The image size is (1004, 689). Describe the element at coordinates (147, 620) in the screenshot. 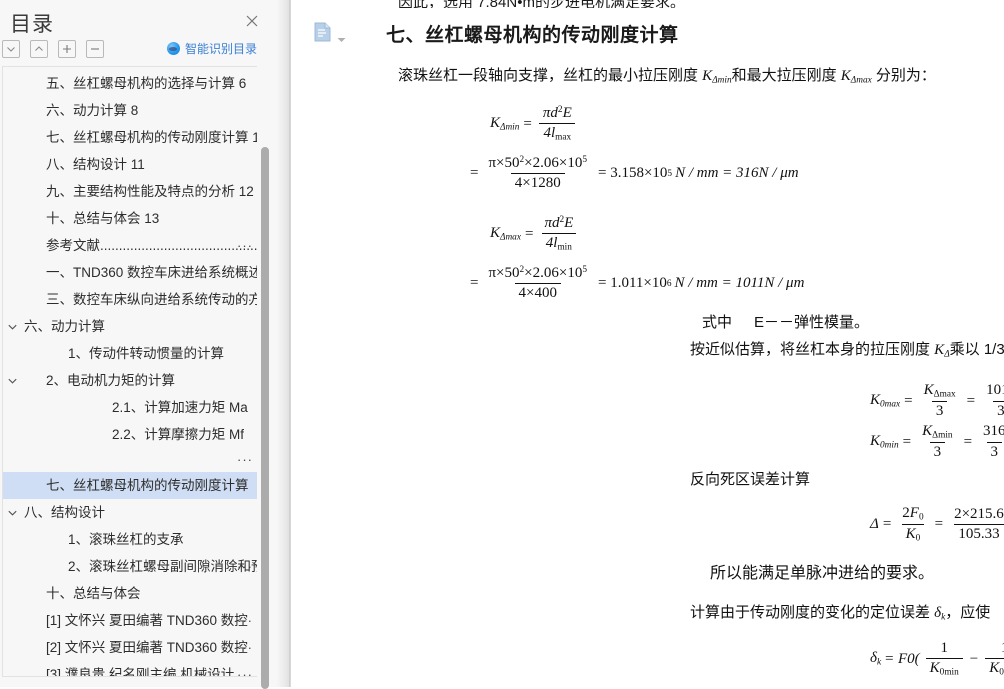

I see `toc-item-label: [1] 文怀兴 夏田编著 TND360 数控` at that location.